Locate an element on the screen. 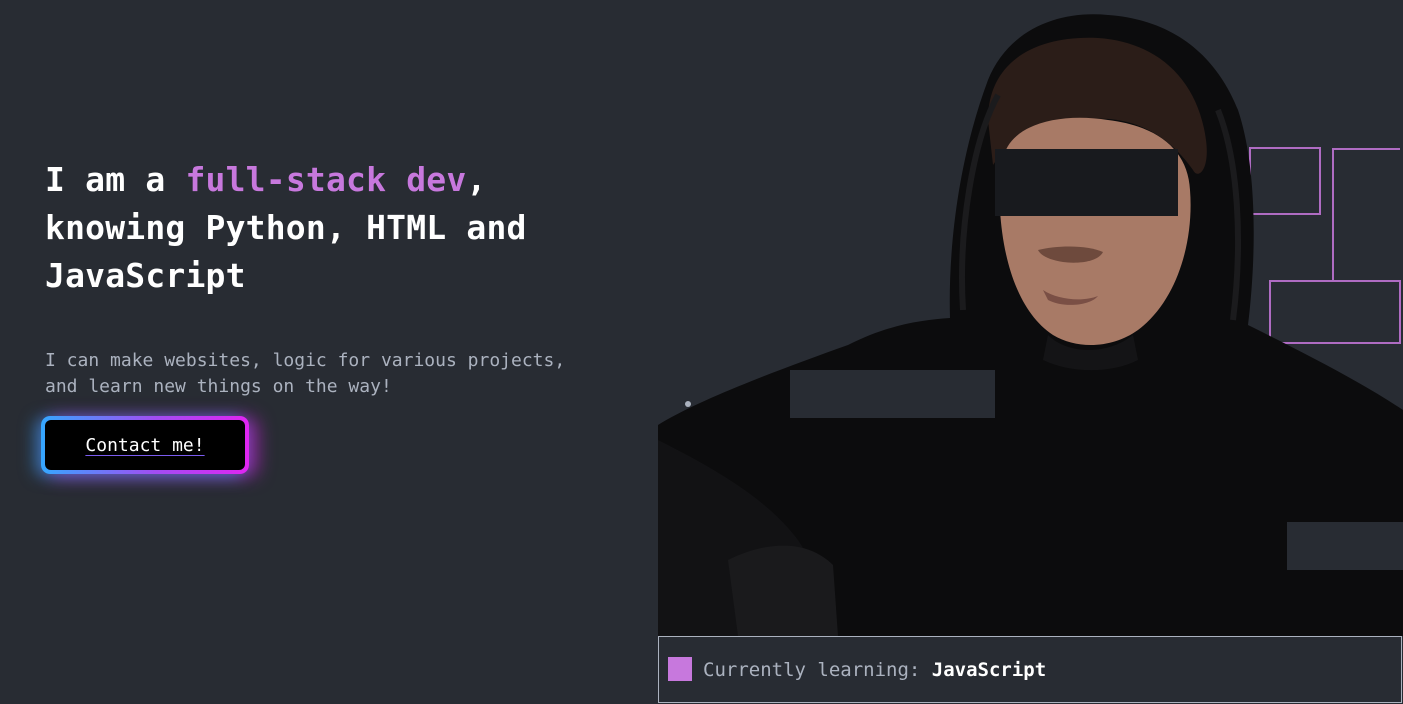 This screenshot has width=1403, height=704. status-text: Currently learning: JavaScript is located at coordinates (874, 670).